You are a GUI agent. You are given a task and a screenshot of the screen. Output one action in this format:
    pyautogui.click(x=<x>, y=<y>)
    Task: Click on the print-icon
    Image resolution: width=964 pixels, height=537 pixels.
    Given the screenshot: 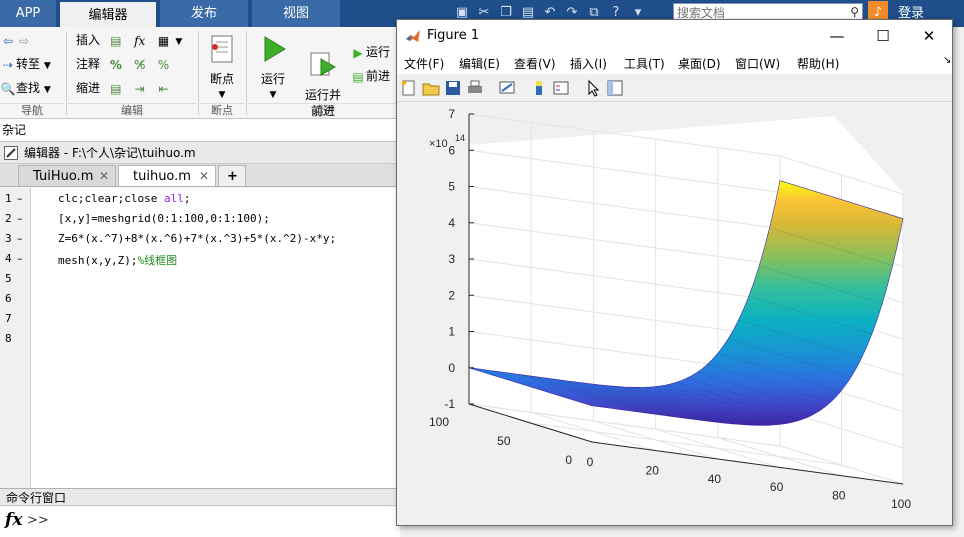 What is the action you would take?
    pyautogui.click(x=475, y=88)
    